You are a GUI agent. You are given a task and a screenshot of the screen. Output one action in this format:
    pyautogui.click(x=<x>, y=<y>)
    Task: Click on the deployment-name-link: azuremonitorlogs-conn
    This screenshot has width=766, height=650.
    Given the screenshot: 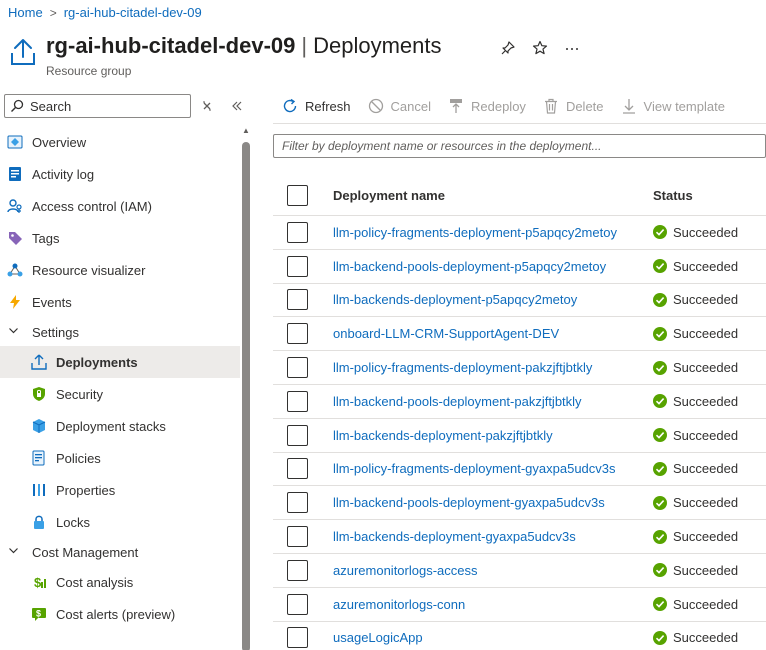 What is the action you would take?
    pyautogui.click(x=399, y=604)
    